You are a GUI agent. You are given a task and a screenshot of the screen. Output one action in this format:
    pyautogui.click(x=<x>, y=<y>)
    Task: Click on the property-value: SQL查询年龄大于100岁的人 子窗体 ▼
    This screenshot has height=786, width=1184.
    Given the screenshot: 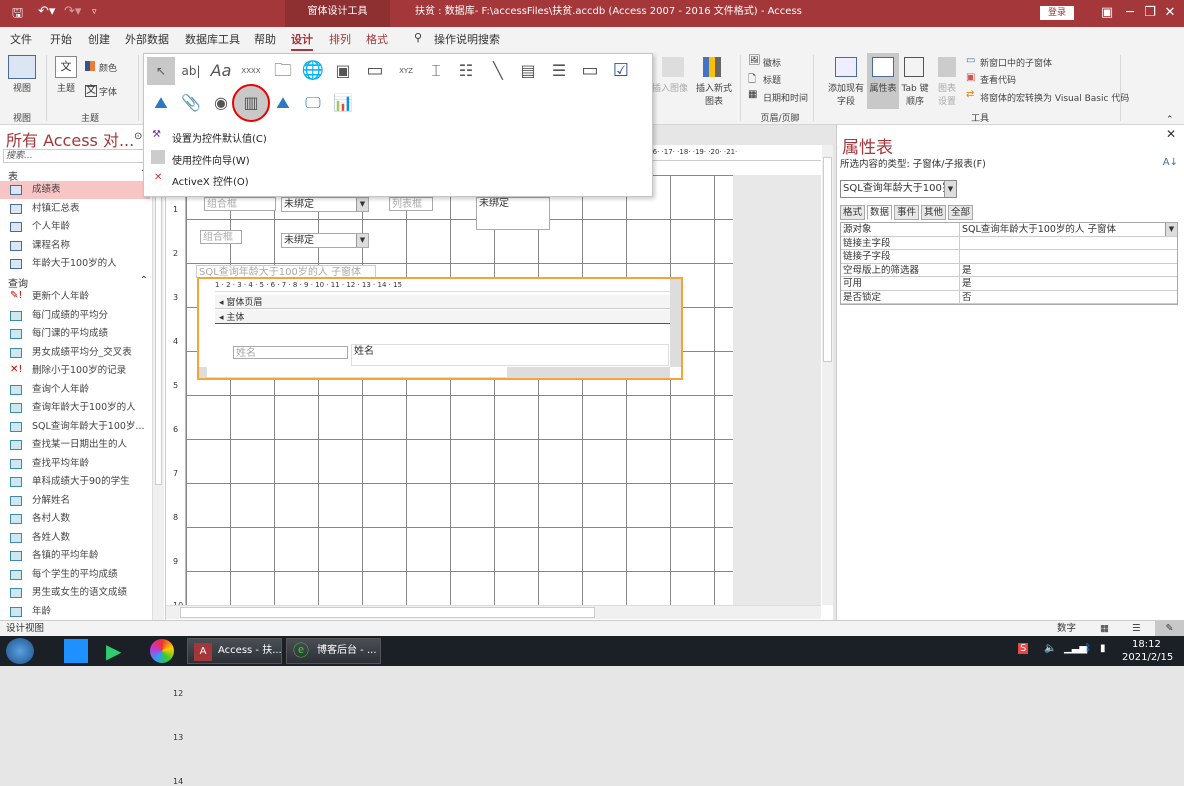 What is the action you would take?
    pyautogui.click(x=1068, y=229)
    